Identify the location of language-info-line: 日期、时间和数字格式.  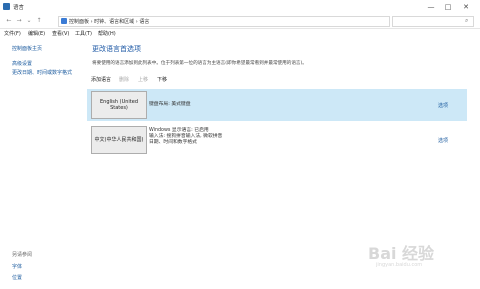
(173, 142).